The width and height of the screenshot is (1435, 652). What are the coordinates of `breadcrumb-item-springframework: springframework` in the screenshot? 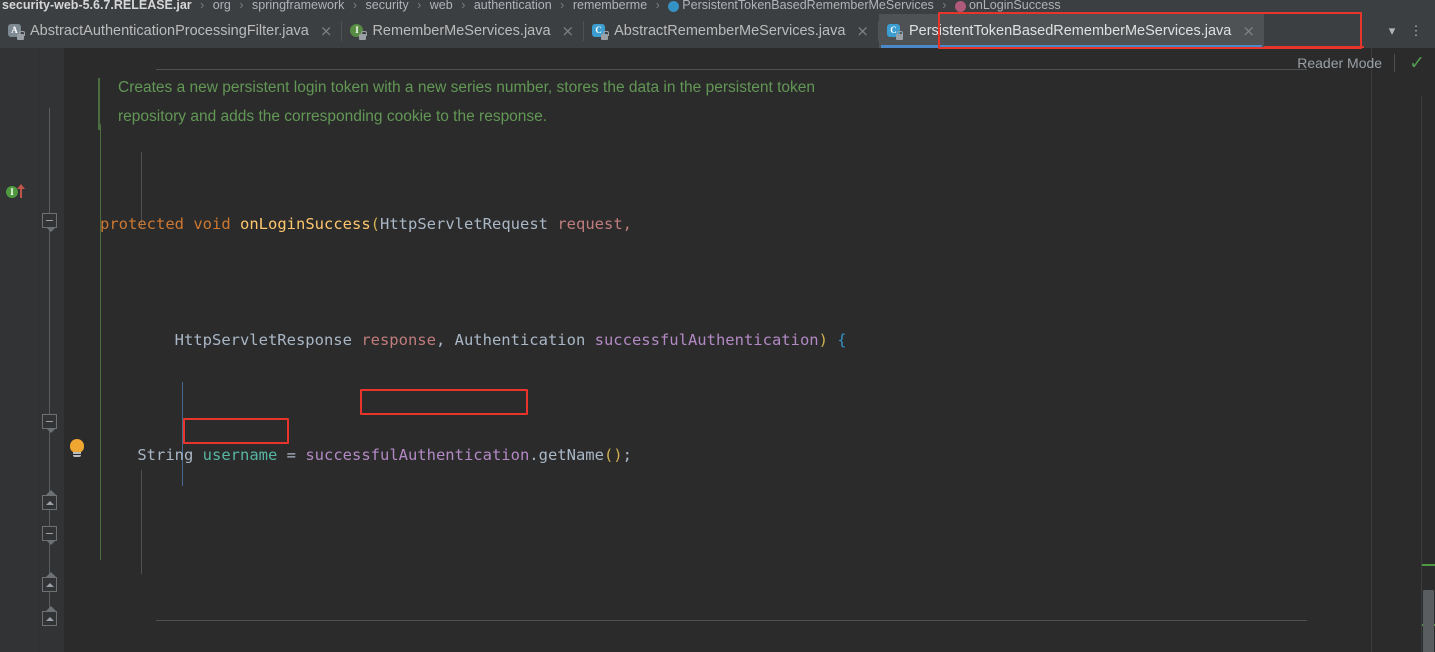 It's located at (298, 5).